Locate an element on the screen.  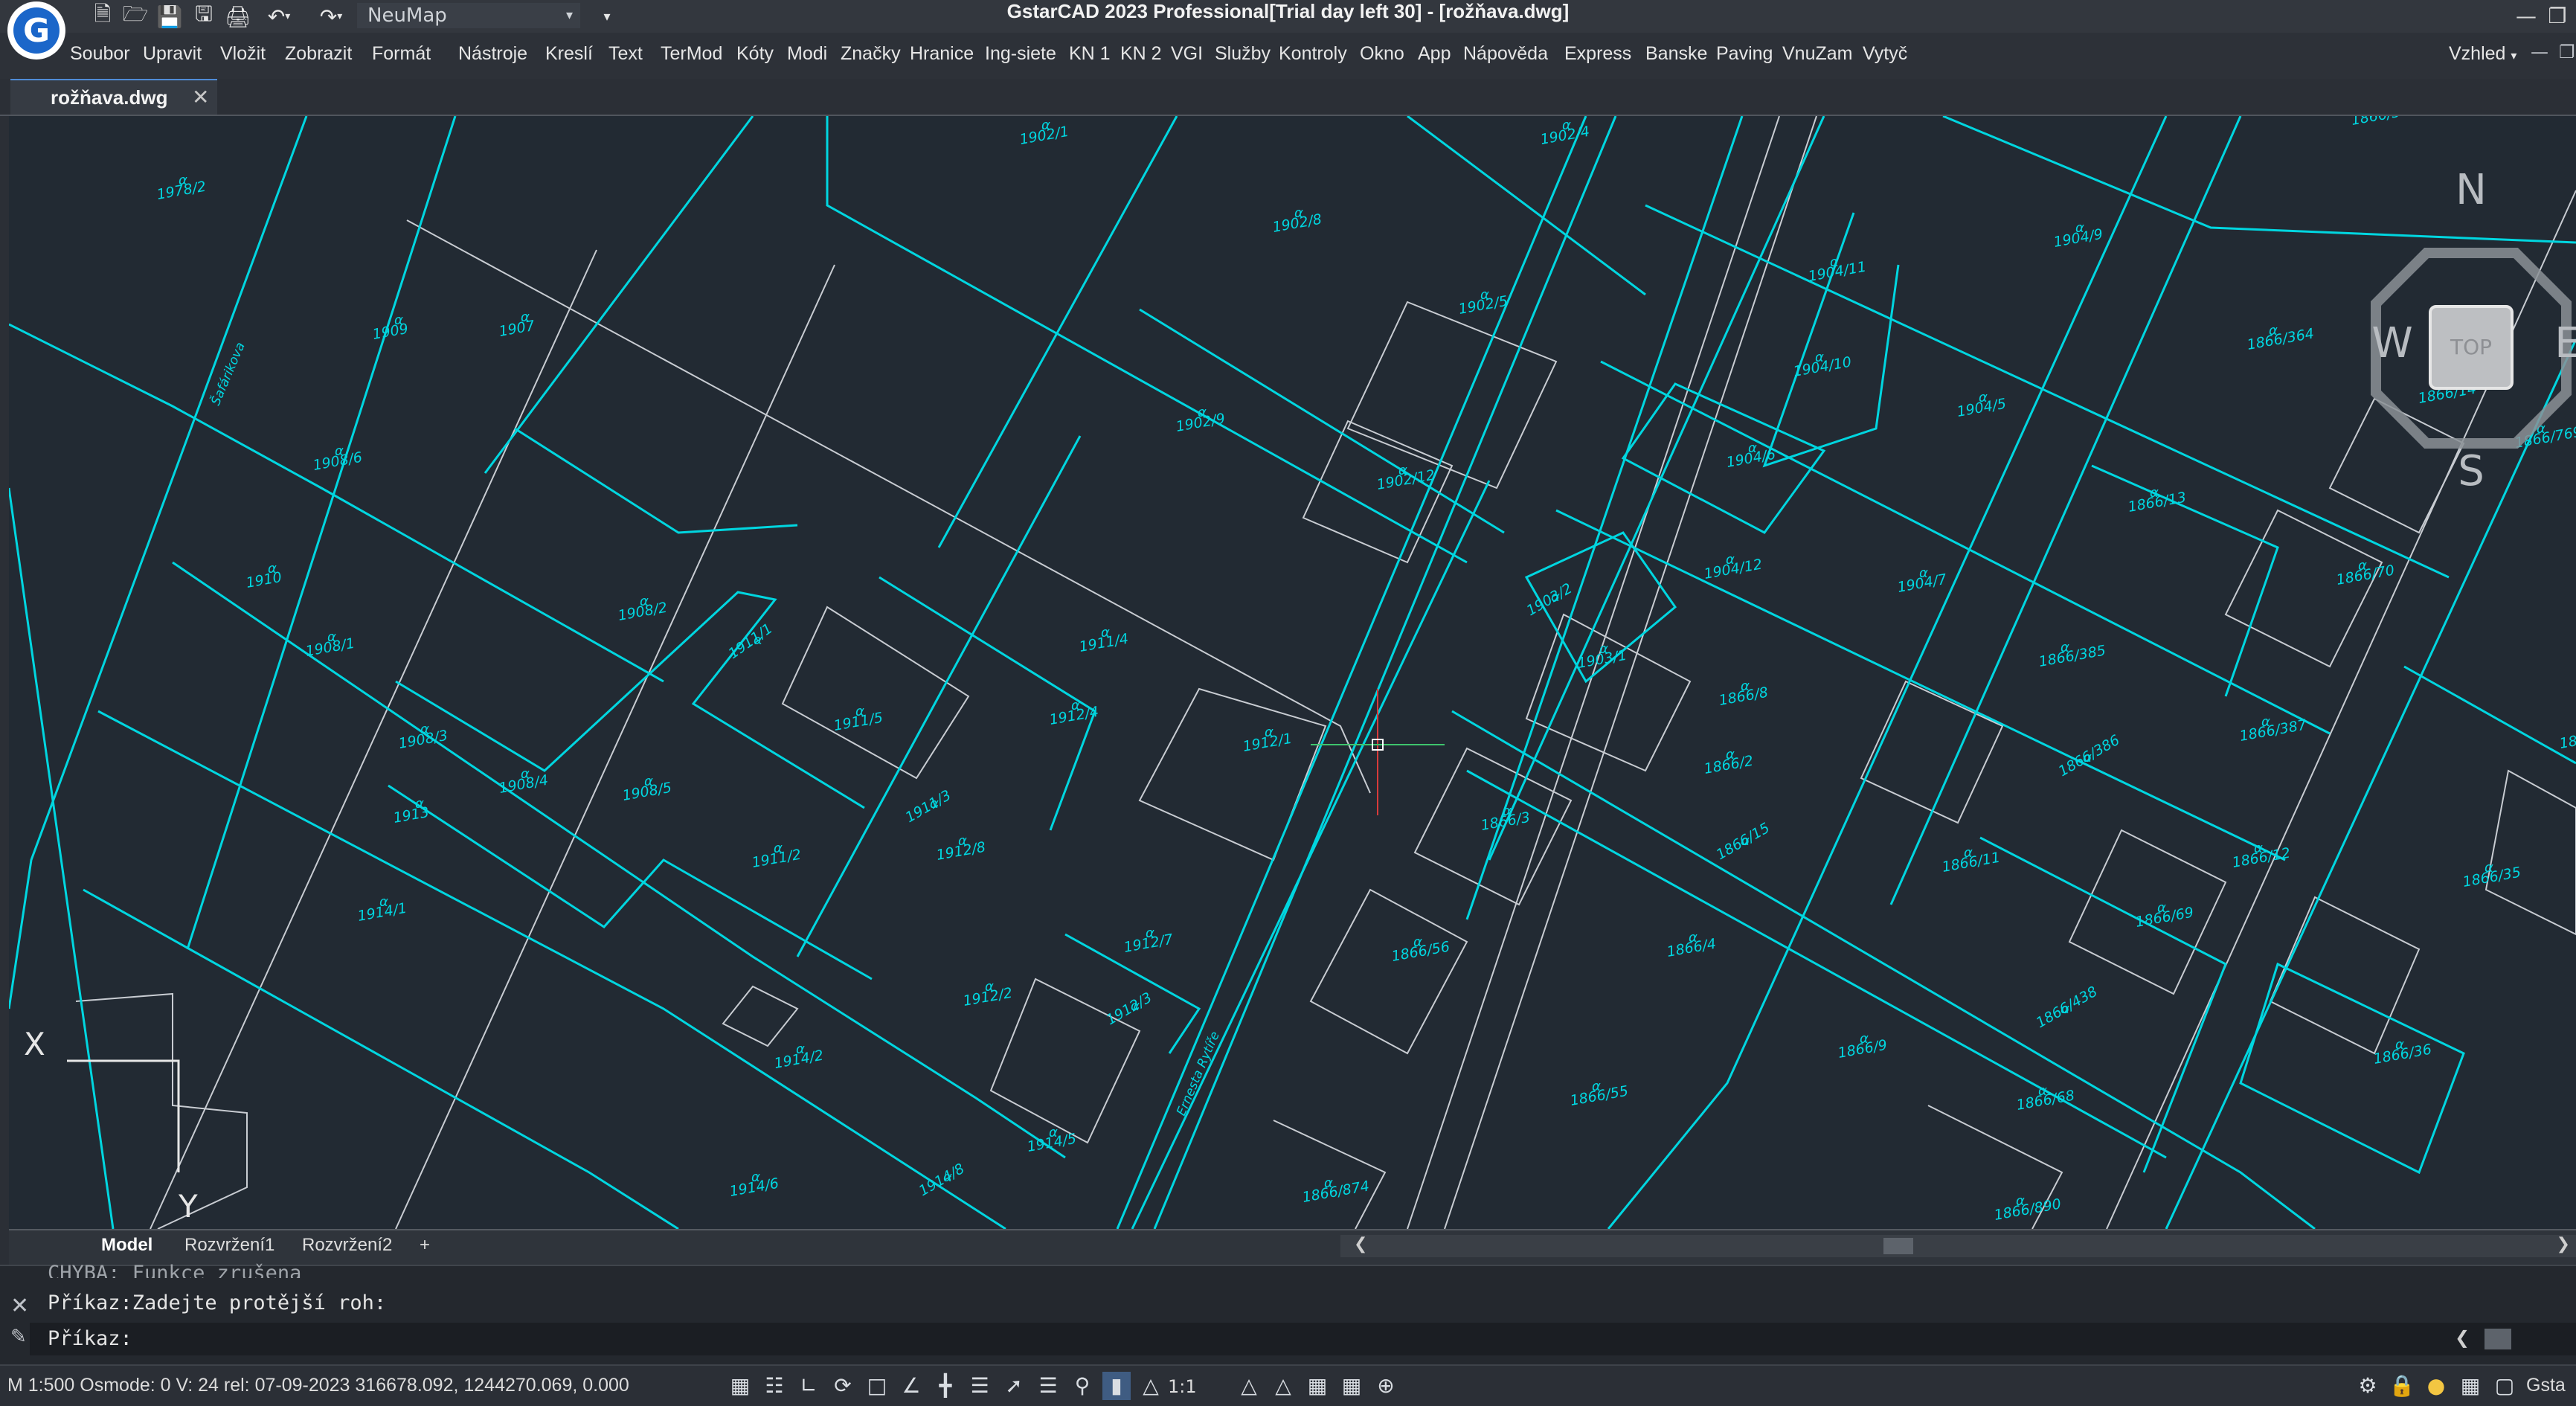
parcel-label: 1866/385 is located at coordinates (2072, 656).